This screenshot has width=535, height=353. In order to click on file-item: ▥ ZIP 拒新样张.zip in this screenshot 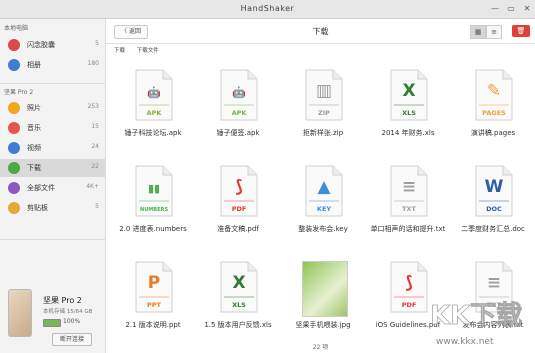, I will do `click(323, 114)`.